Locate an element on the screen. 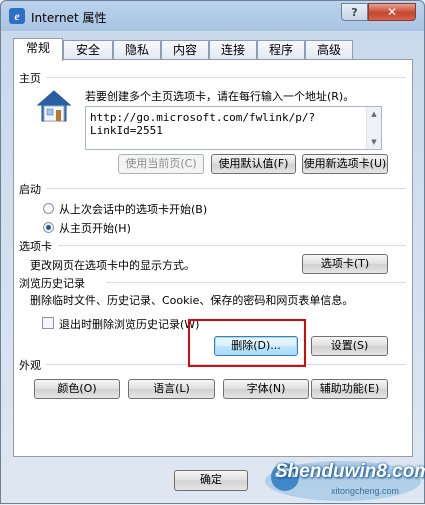  use-new-tab-button: 使用新选项卡(U) is located at coordinates (345, 164).